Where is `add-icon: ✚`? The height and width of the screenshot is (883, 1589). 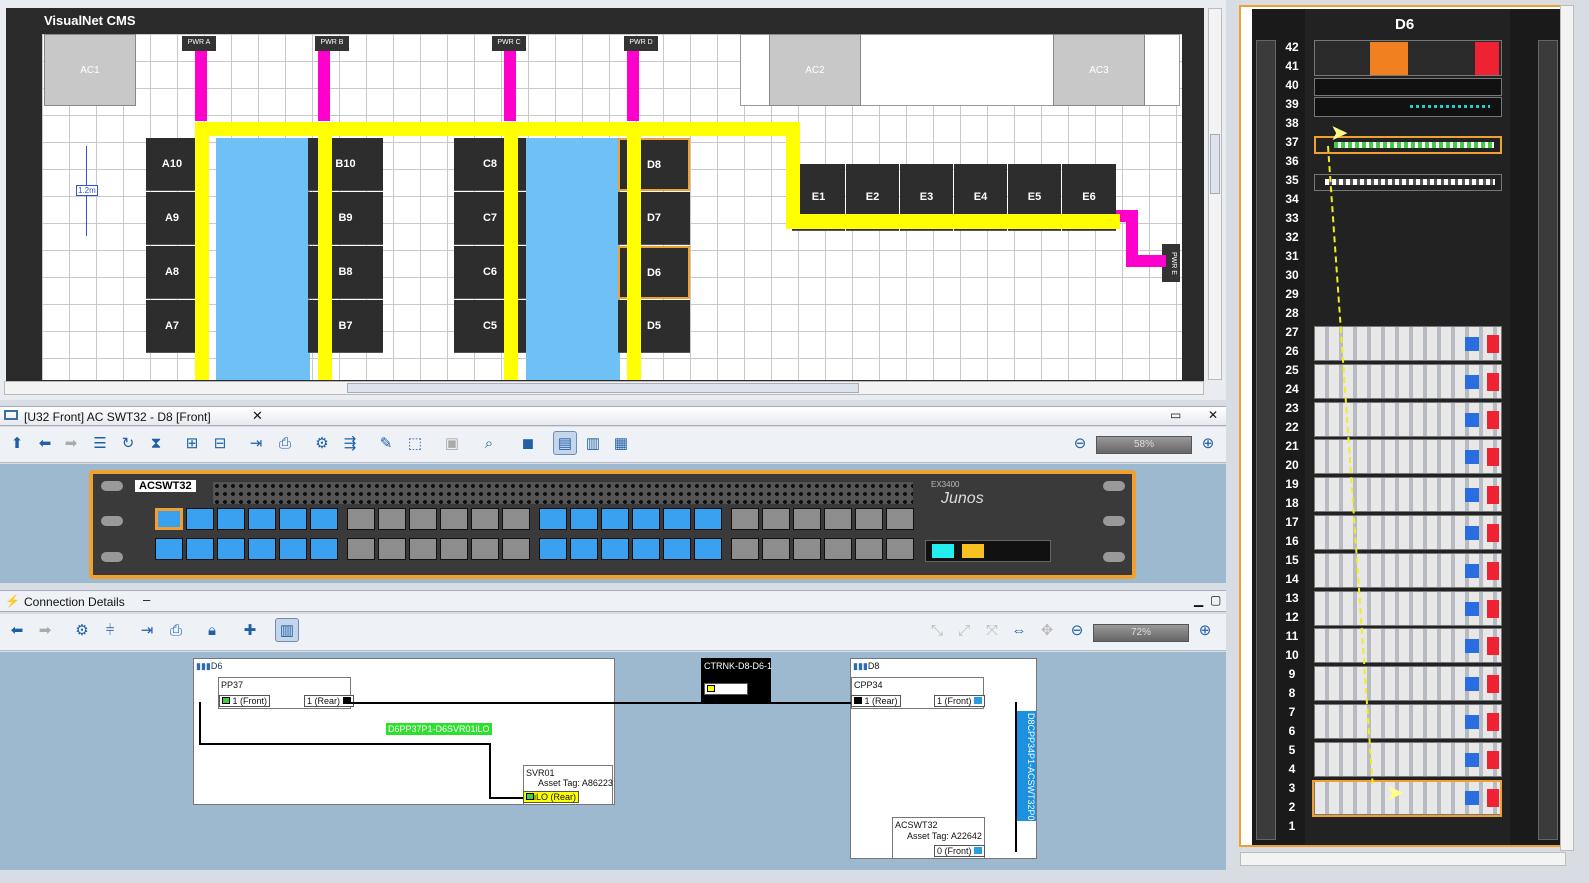 add-icon: ✚ is located at coordinates (250, 630).